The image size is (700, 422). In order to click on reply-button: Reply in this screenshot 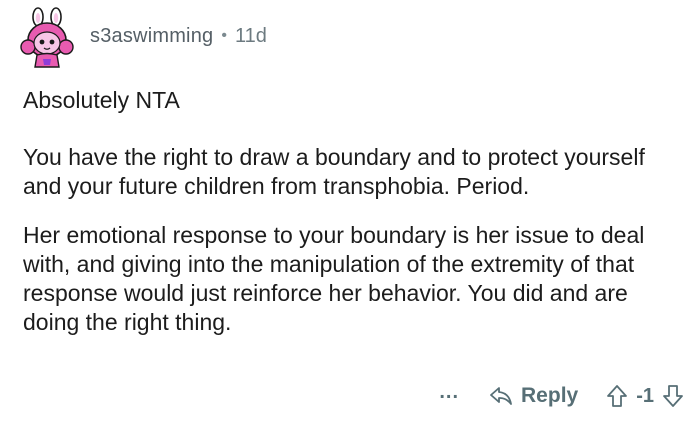, I will do `click(533, 396)`.